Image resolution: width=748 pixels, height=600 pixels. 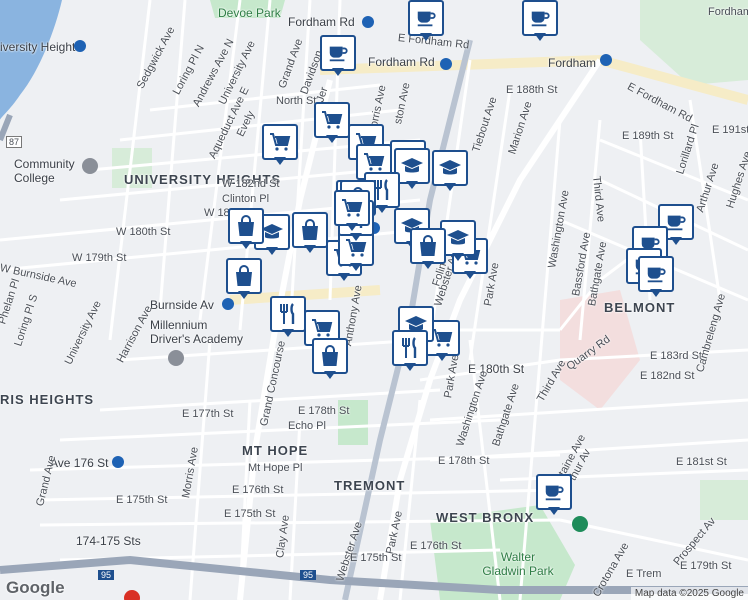 What do you see at coordinates (79, 463) in the screenshot?
I see `station-label: Ave 176 St` at bounding box center [79, 463].